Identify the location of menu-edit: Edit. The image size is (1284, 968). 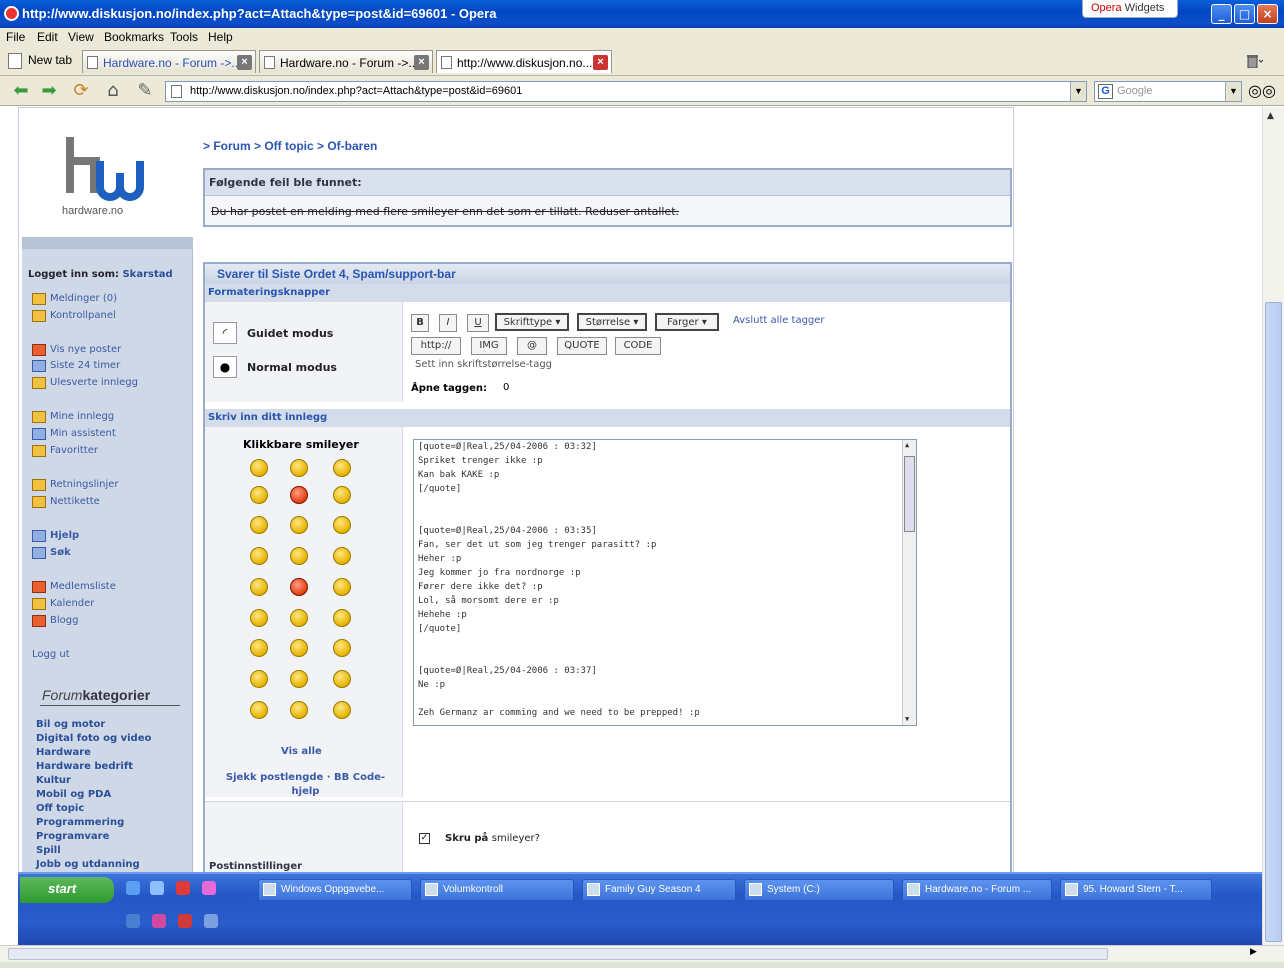
(47, 37).